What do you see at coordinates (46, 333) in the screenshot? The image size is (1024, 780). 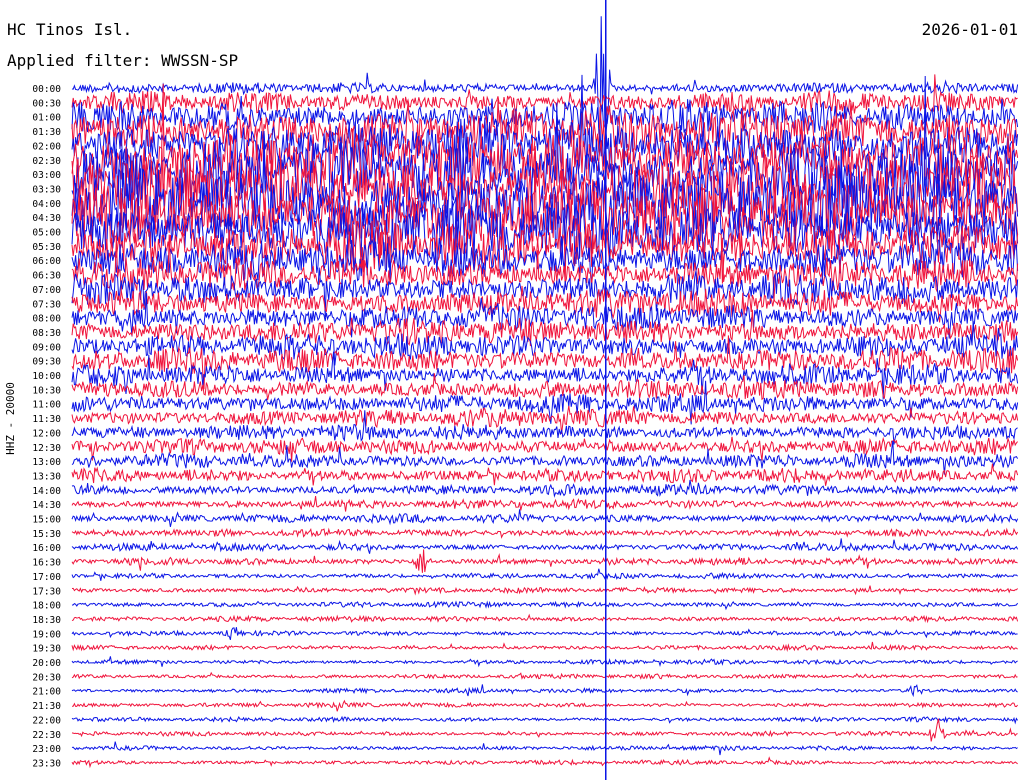 I see `row-time-label: 08:30` at bounding box center [46, 333].